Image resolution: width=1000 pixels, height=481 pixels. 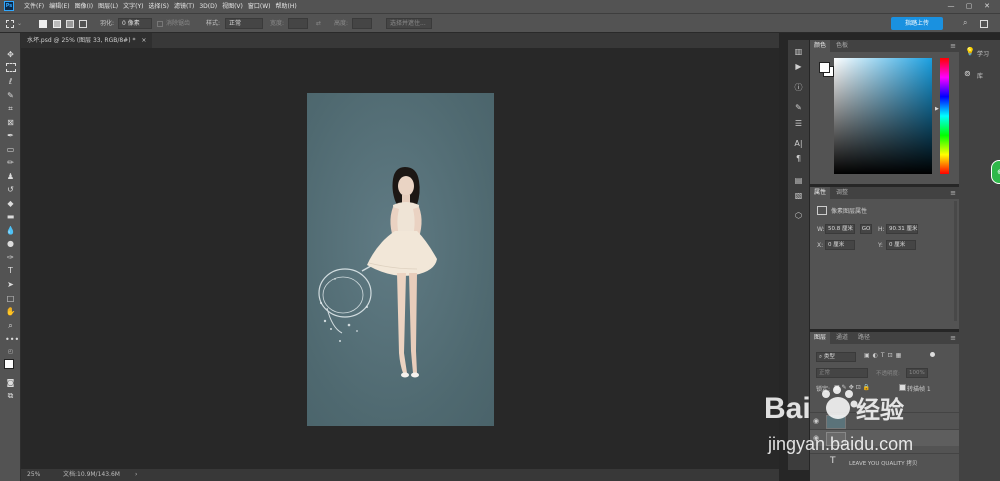 I want to click on marquee-tool-icon, so click(x=11, y=67).